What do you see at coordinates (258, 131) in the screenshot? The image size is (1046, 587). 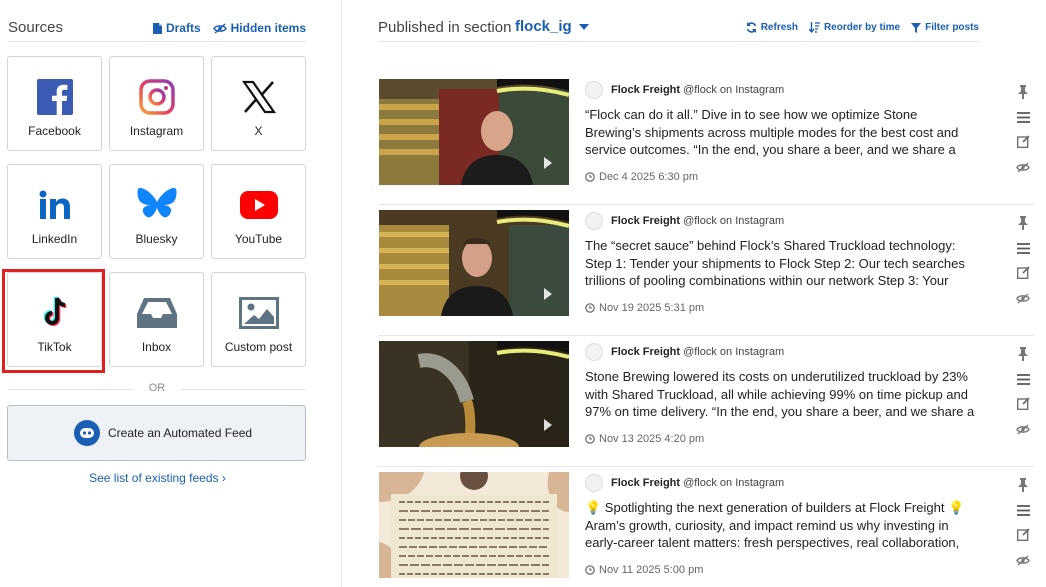 I see `source-label: X` at bounding box center [258, 131].